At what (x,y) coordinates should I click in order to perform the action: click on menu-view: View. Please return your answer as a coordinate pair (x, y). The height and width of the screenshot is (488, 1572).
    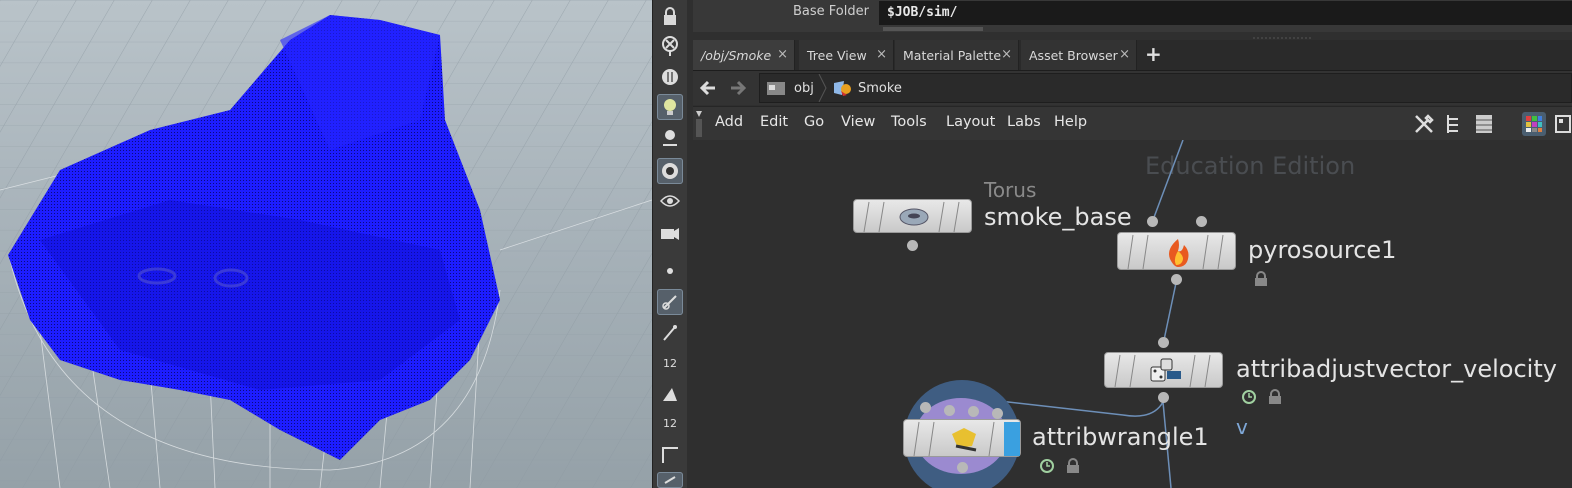
    Looking at the image, I should click on (858, 122).